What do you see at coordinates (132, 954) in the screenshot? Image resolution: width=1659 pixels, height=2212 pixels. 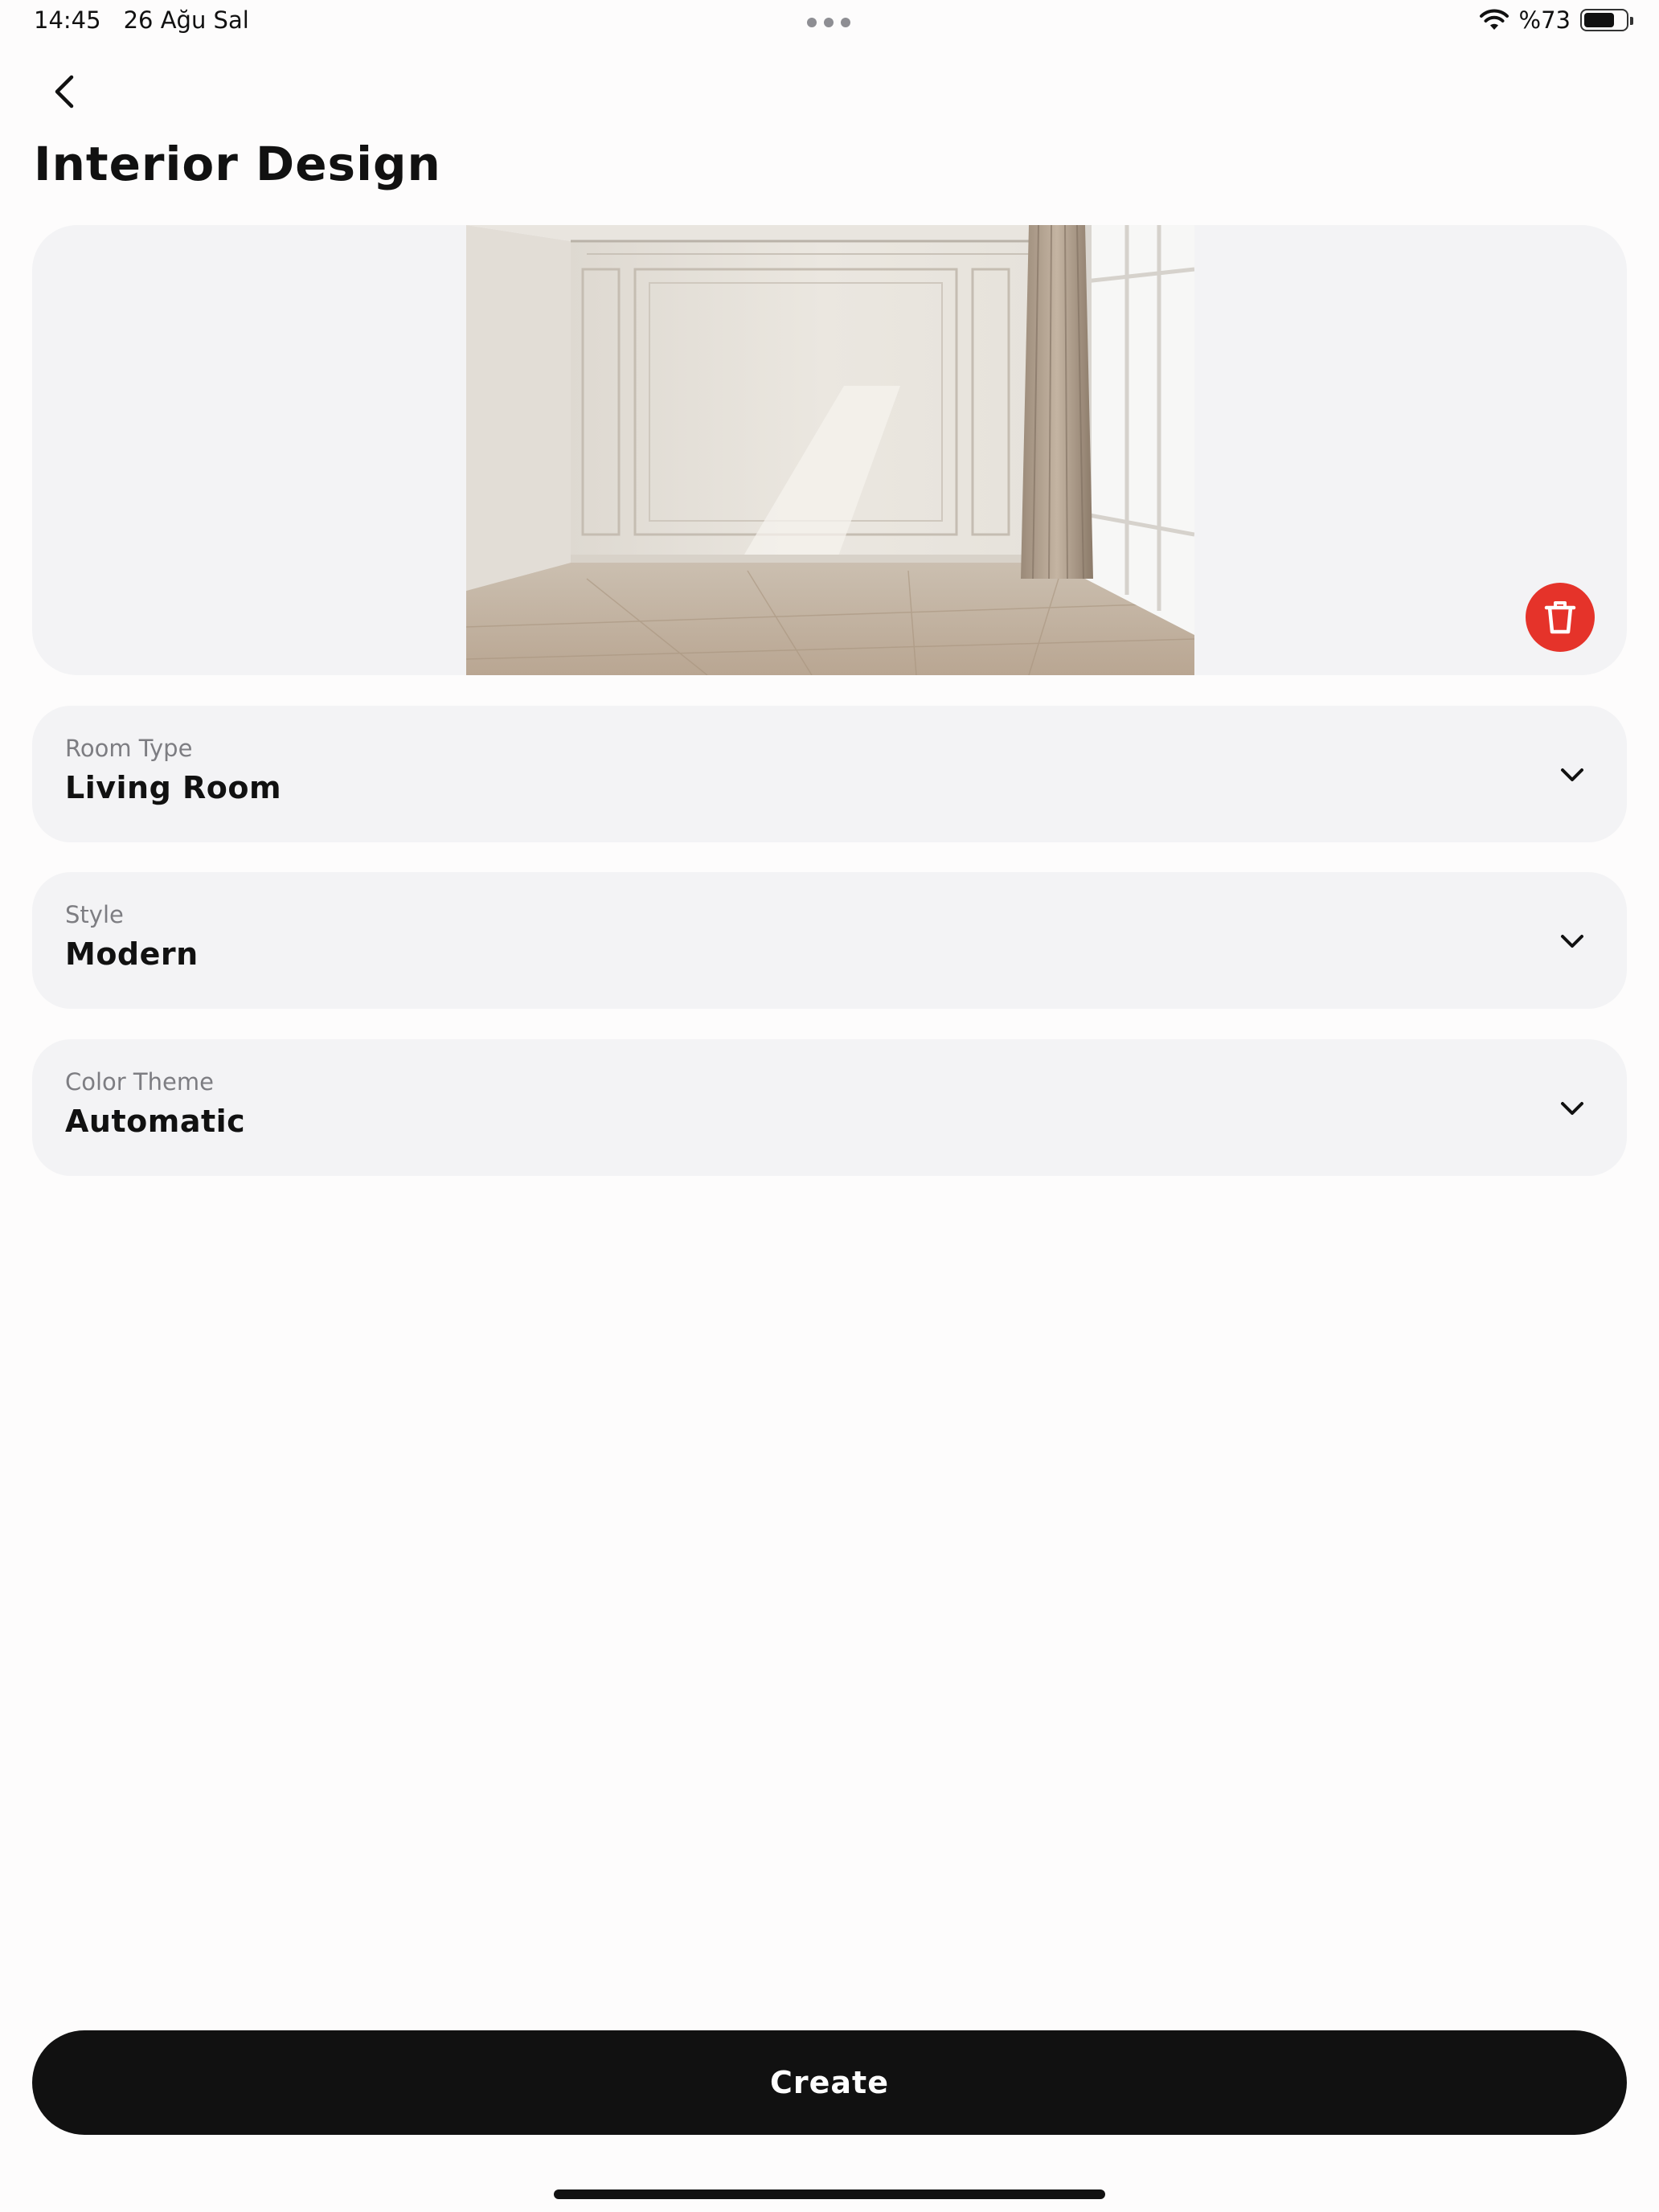 I see `style-value: Modern` at bounding box center [132, 954].